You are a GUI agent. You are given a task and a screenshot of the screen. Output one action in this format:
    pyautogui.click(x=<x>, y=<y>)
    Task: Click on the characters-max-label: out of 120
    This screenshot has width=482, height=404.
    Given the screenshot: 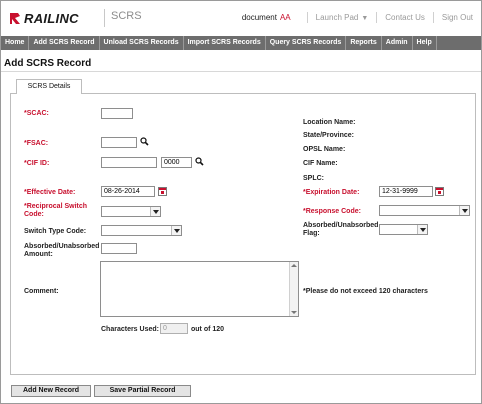 What is the action you would take?
    pyautogui.click(x=208, y=329)
    